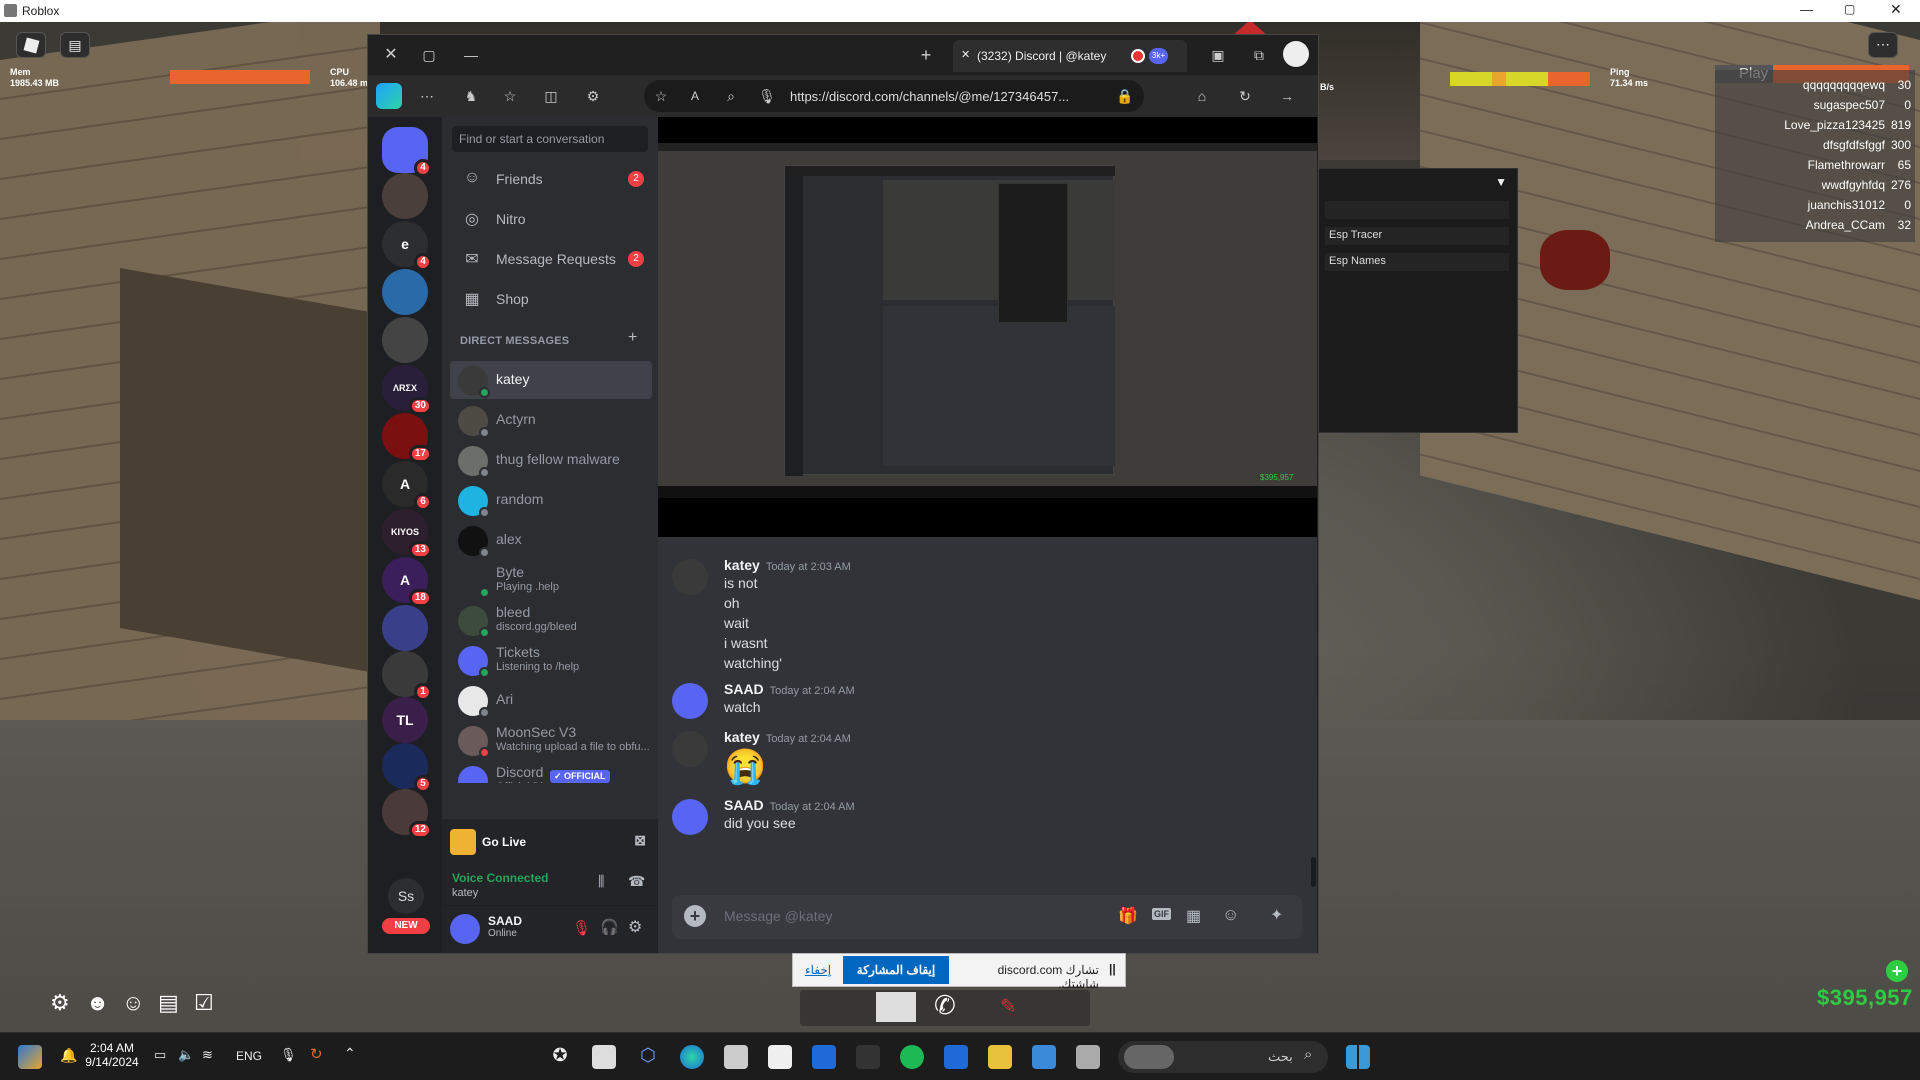 This screenshot has height=1080, width=1920. What do you see at coordinates (551, 660) in the screenshot?
I see `dm-item-tickets: Tickets Listening to /help` at bounding box center [551, 660].